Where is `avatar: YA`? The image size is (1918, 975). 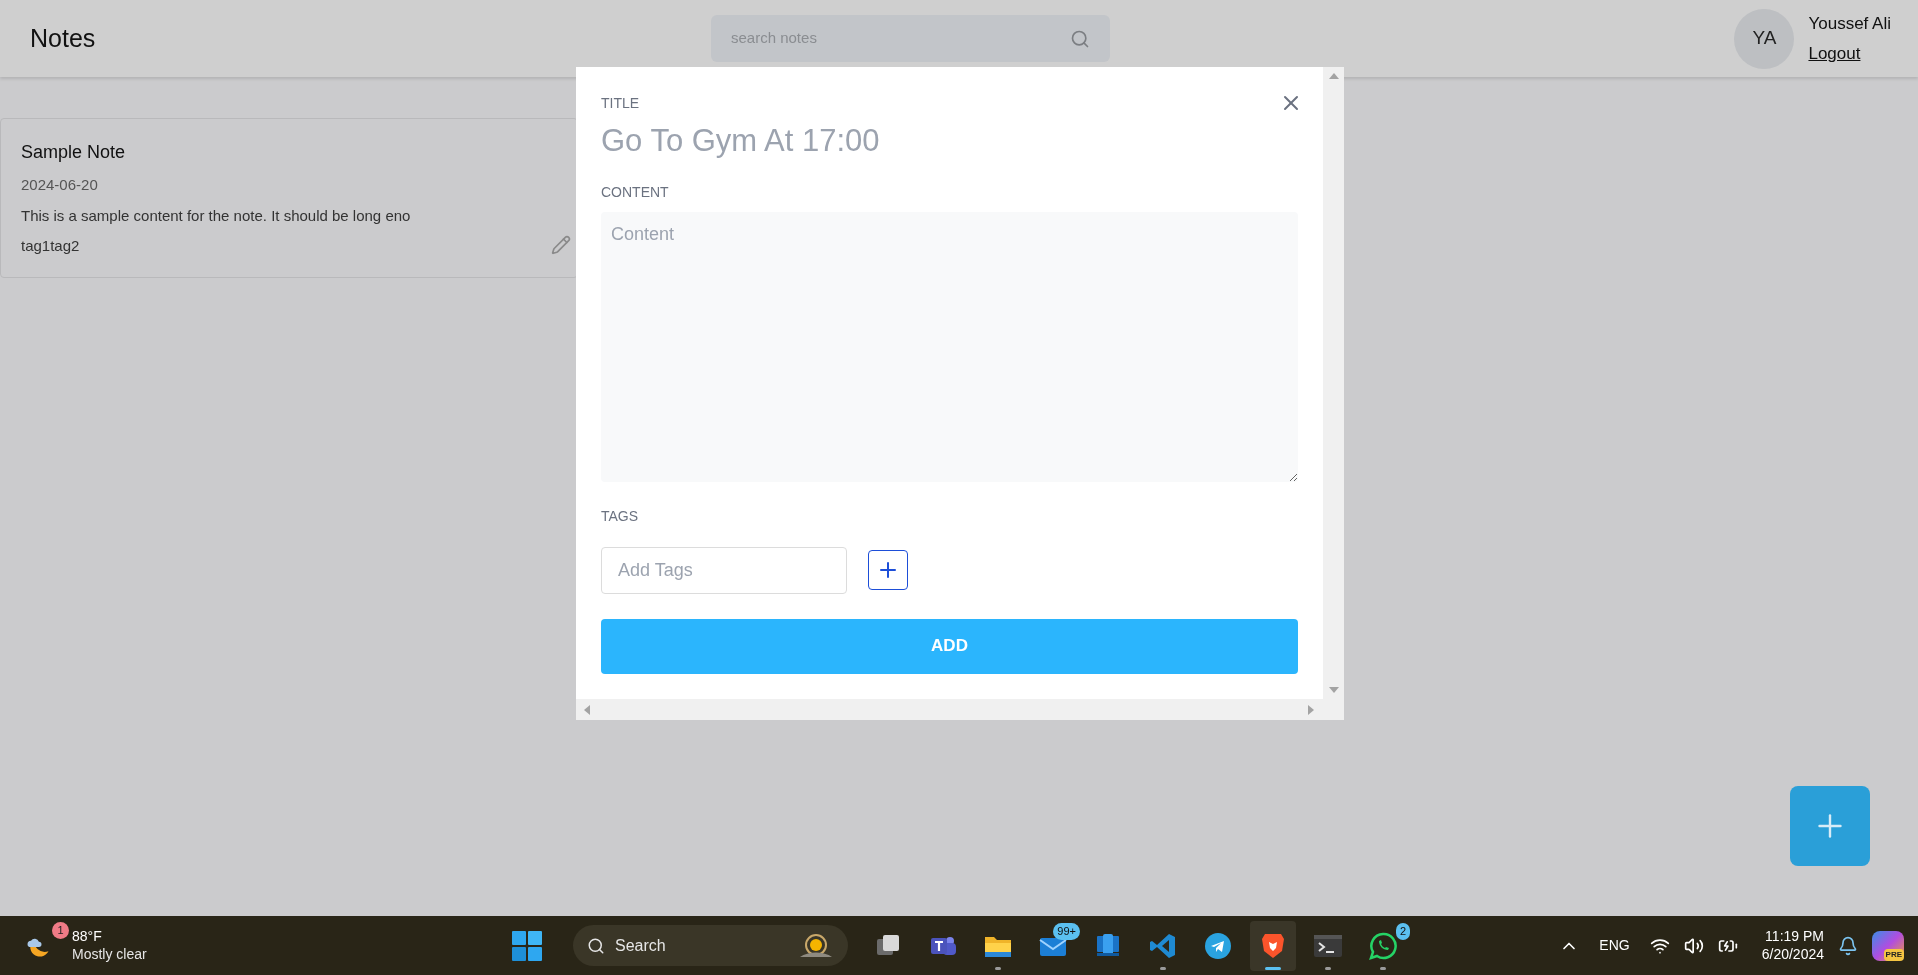 avatar: YA is located at coordinates (1764, 38).